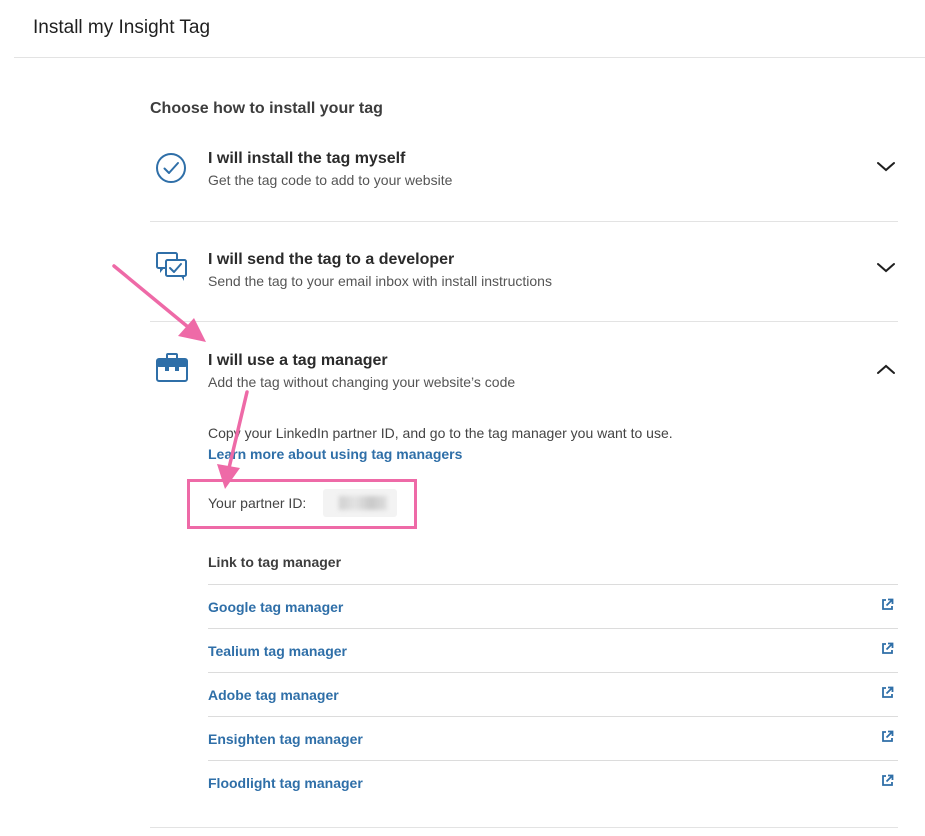 The image size is (925, 836). What do you see at coordinates (335, 454) in the screenshot?
I see `learn-more-link: Learn more about using tag managers` at bounding box center [335, 454].